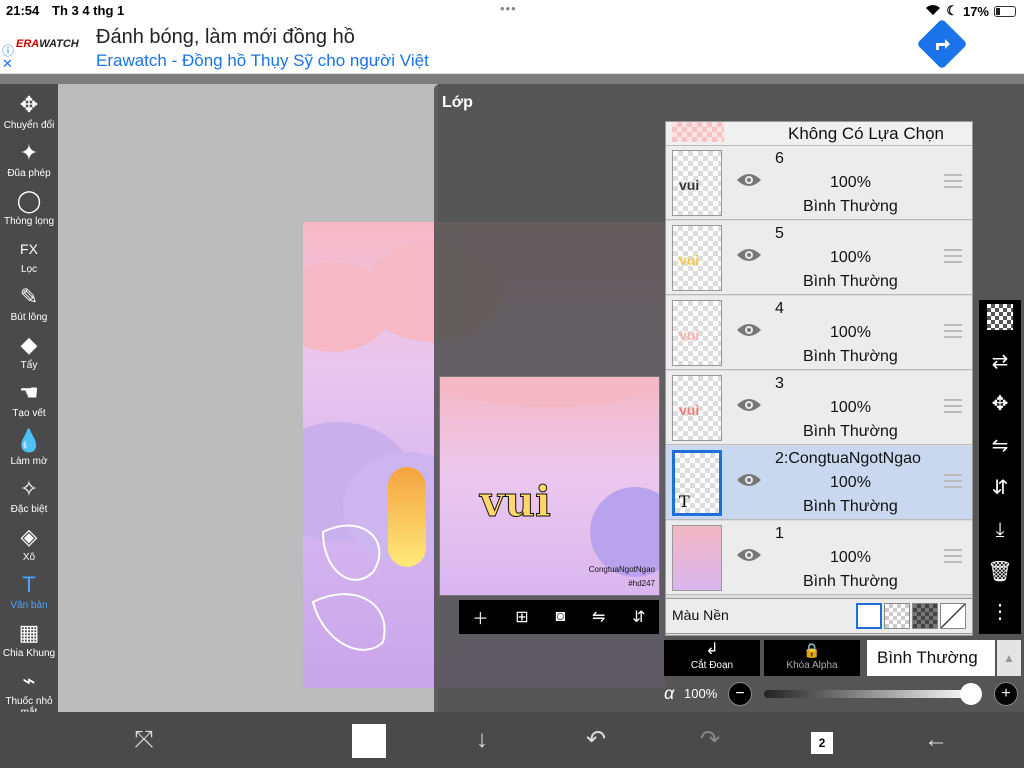 The width and height of the screenshot is (1024, 768). I want to click on tool-smudge: ☚ Tạo vết, so click(29, 401).